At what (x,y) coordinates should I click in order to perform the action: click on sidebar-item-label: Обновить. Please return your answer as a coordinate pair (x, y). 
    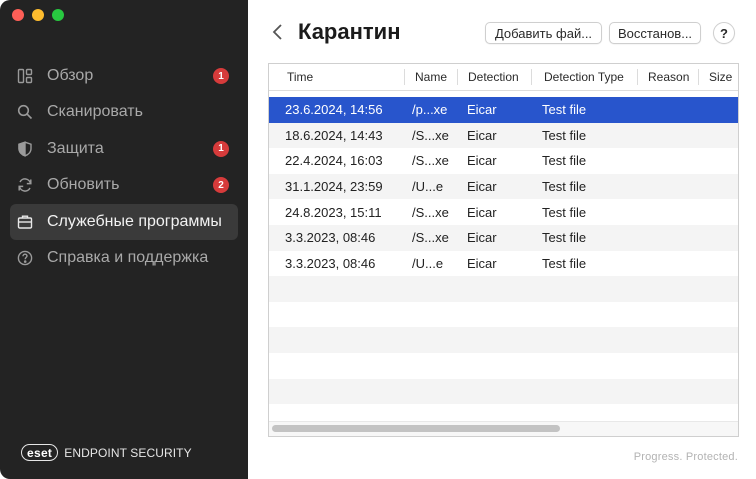
    Looking at the image, I should click on (83, 185).